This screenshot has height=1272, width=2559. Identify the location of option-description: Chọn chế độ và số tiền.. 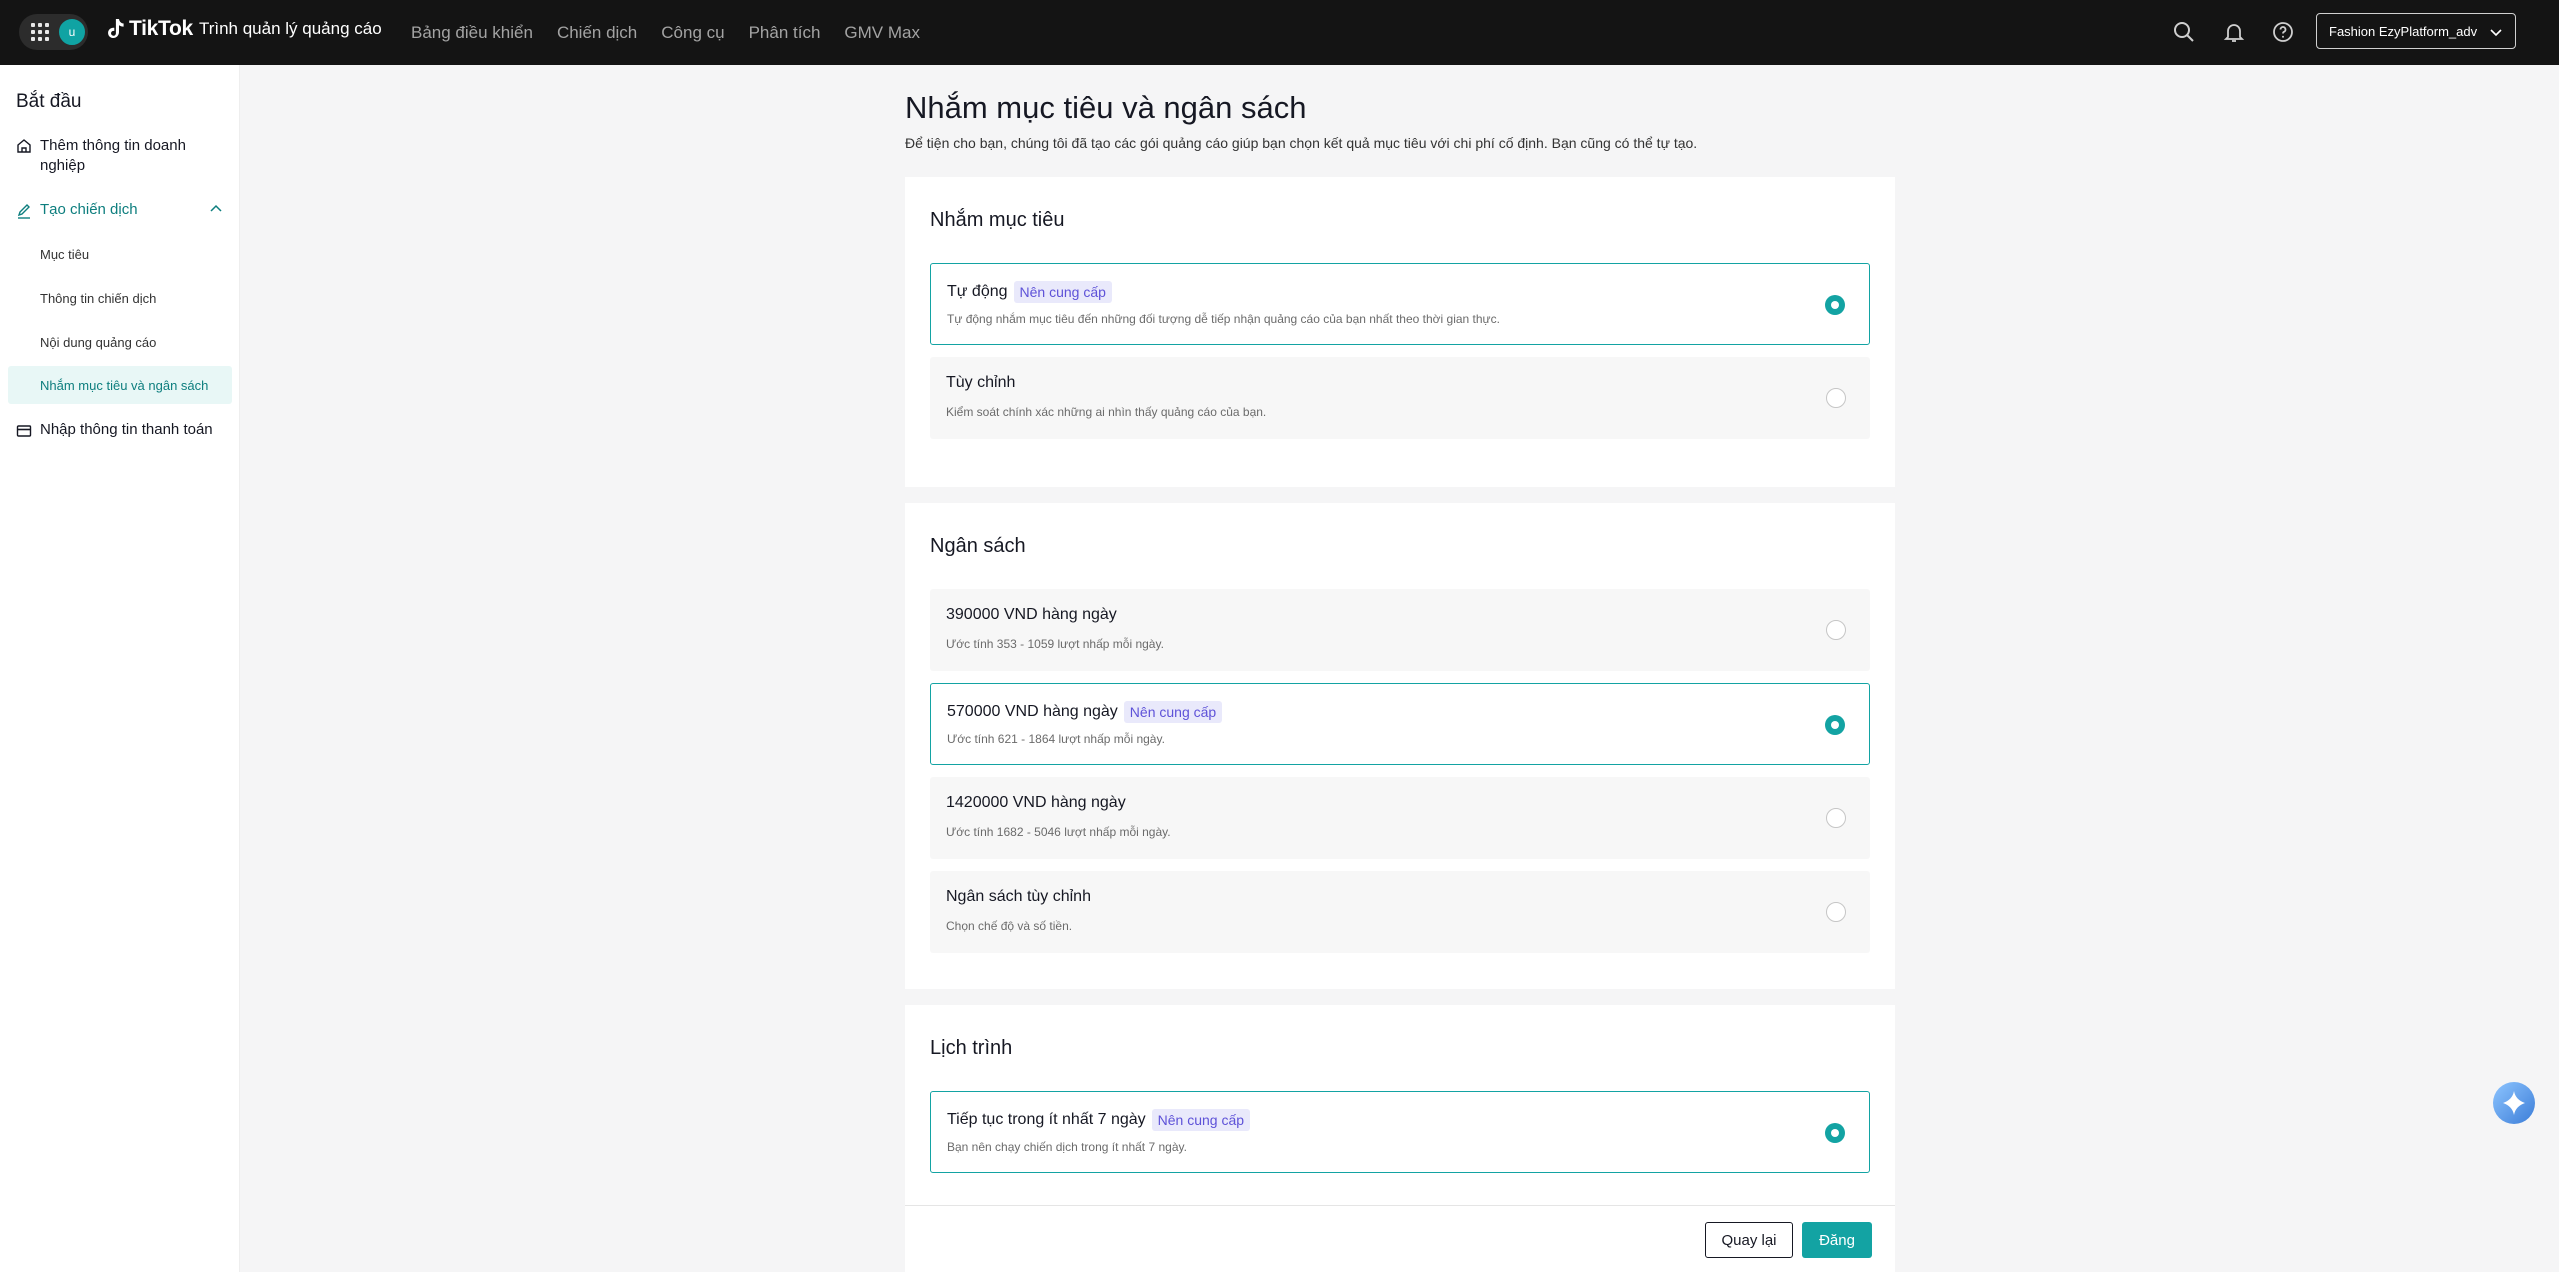
(1009, 926).